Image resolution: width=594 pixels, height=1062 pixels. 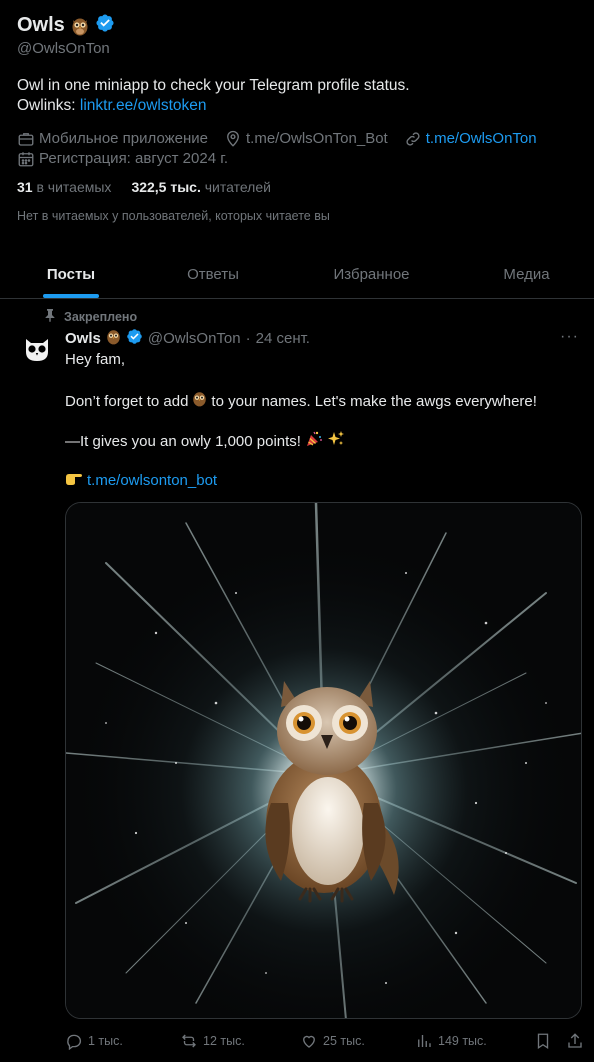 What do you see at coordinates (64, 187) in the screenshot?
I see `following-link: 31 в читаемых` at bounding box center [64, 187].